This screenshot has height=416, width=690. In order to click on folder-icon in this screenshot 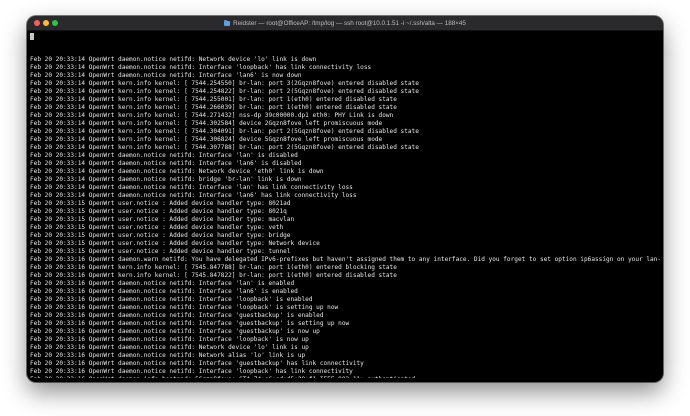, I will do `click(227, 22)`.